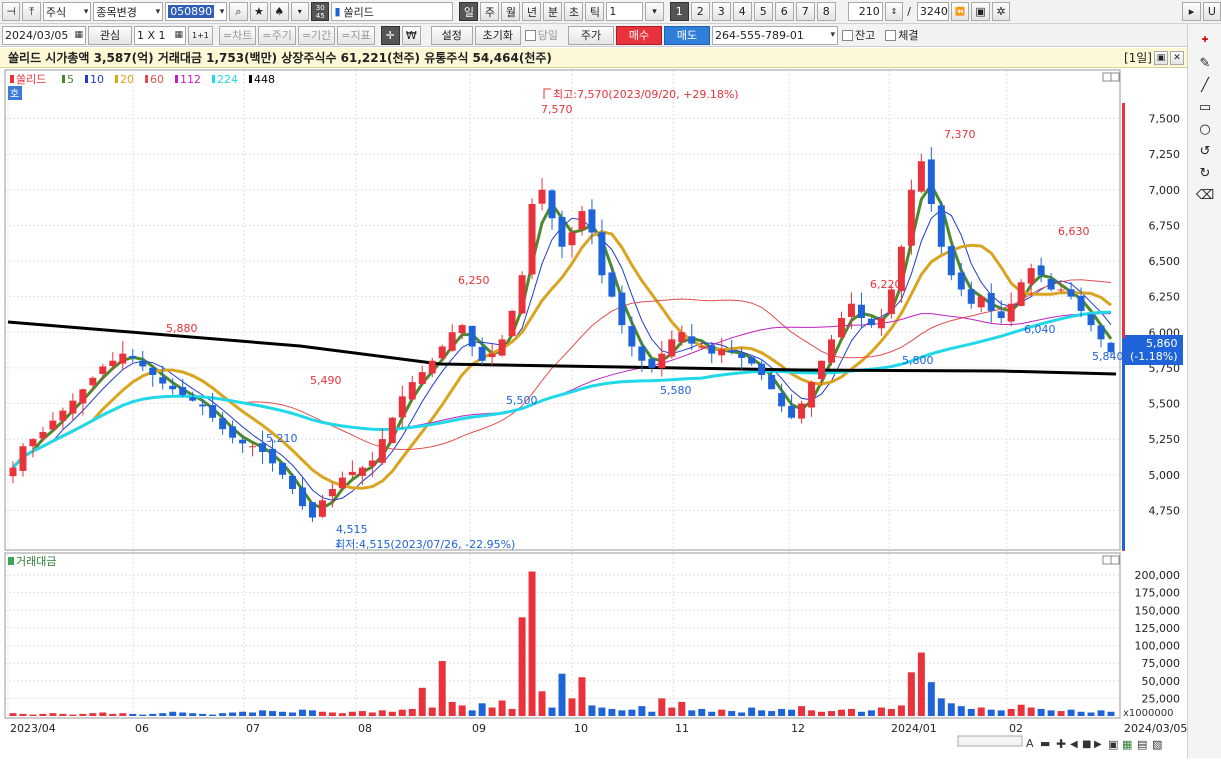 The image size is (1221, 761). I want to click on redo-icon: ↻, so click(1205, 173).